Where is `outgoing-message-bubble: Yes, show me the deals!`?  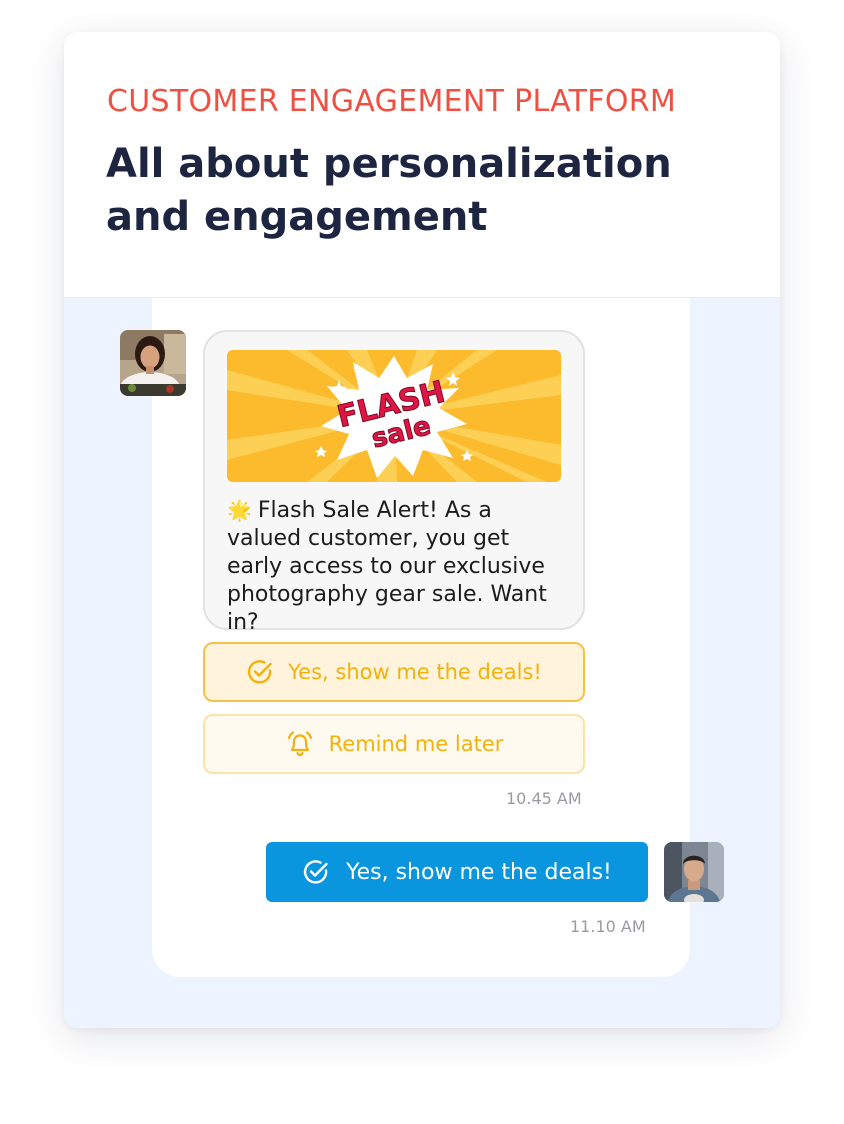 outgoing-message-bubble: Yes, show me the deals! is located at coordinates (457, 872).